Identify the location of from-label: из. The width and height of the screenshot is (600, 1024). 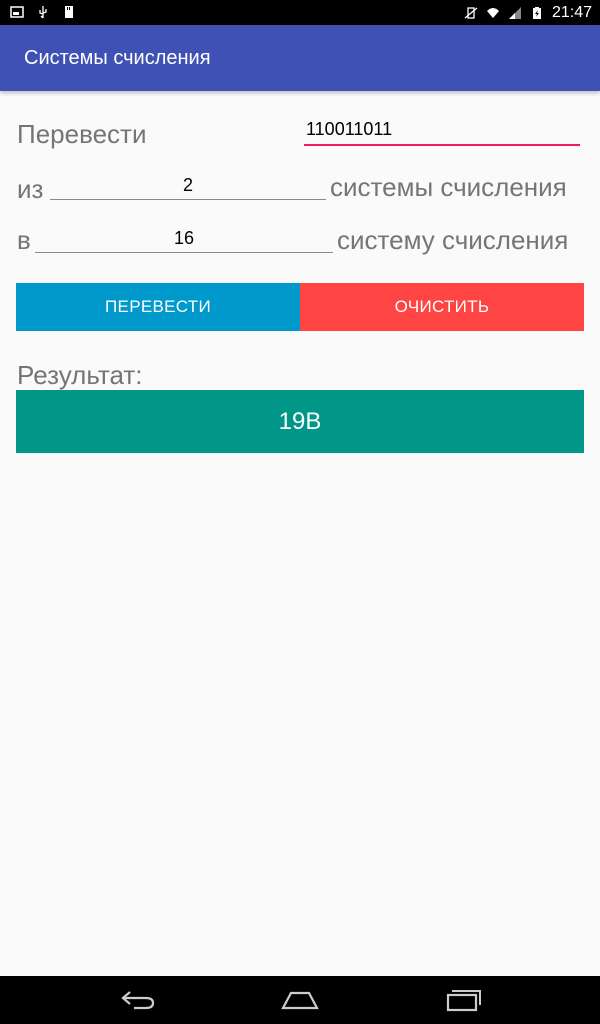
(30, 189).